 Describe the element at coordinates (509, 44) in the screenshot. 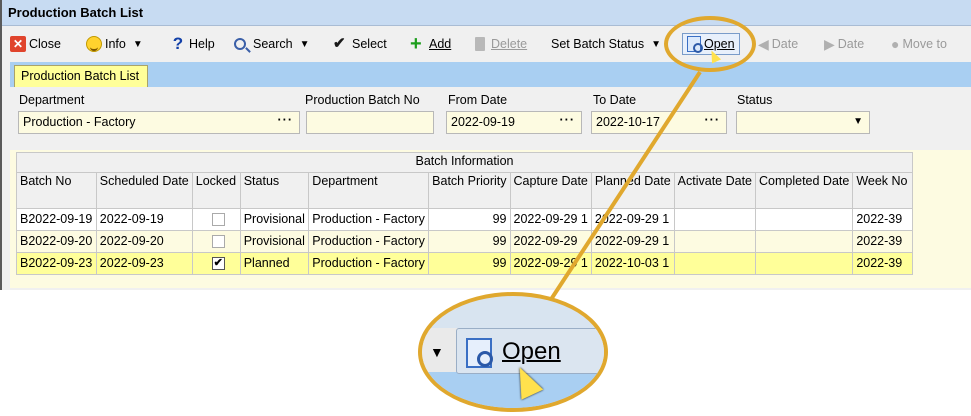

I see `delete-label: Delete` at that location.